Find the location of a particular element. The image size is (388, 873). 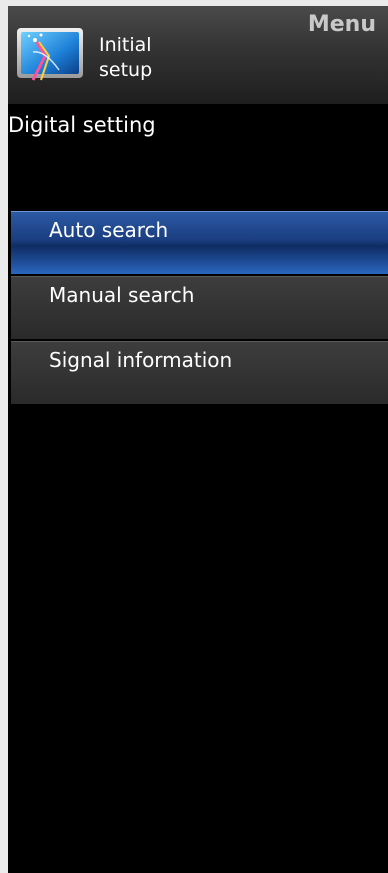

menu-item-label: Signal information is located at coordinates (141, 360).